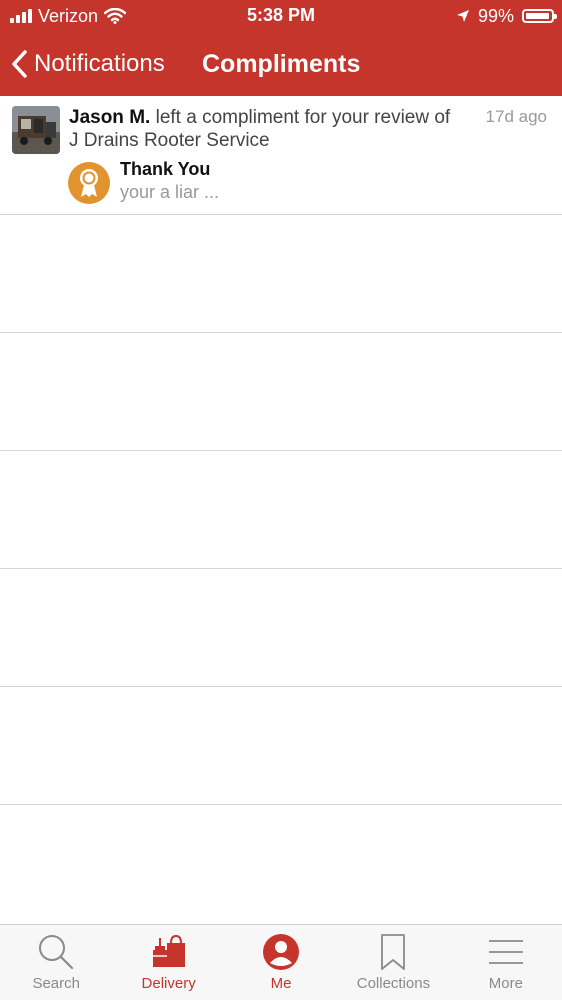  I want to click on search-icon, so click(56, 952).